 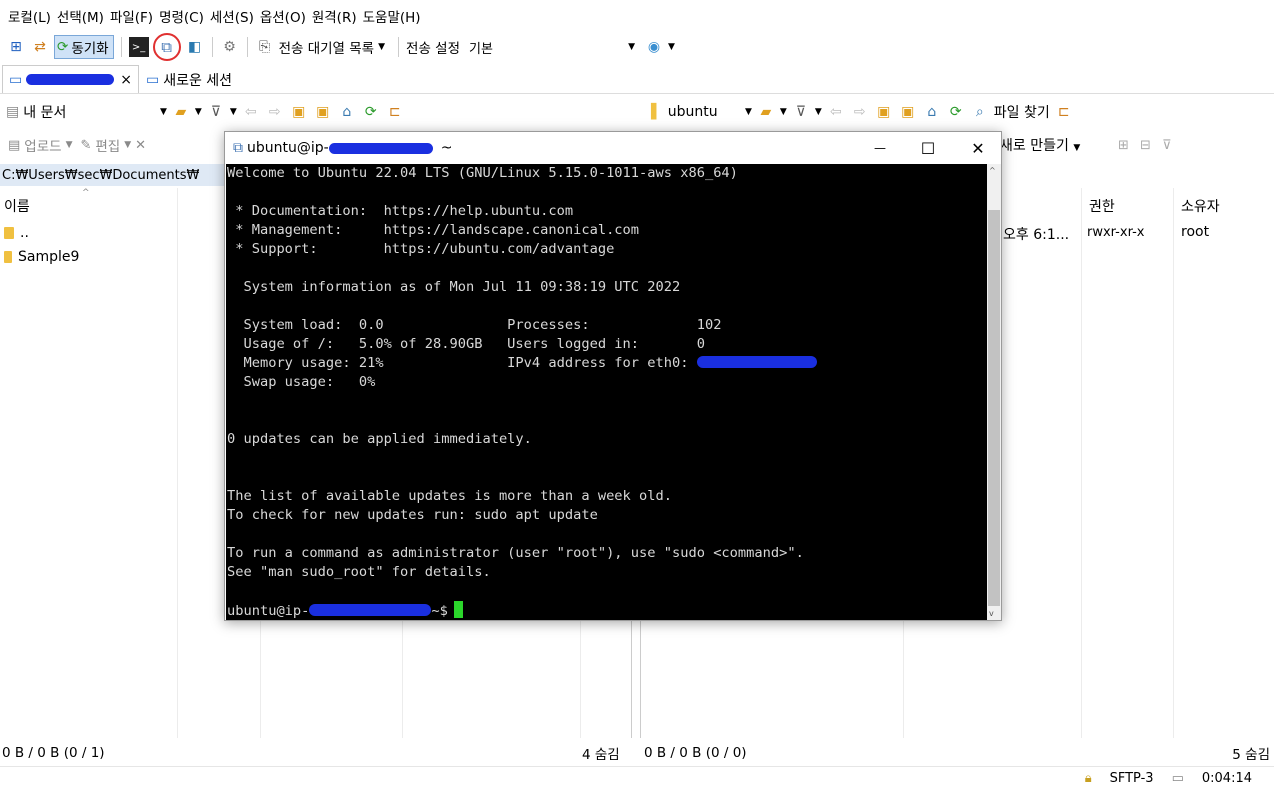 I want to click on redacted-session-name, so click(x=70, y=79).